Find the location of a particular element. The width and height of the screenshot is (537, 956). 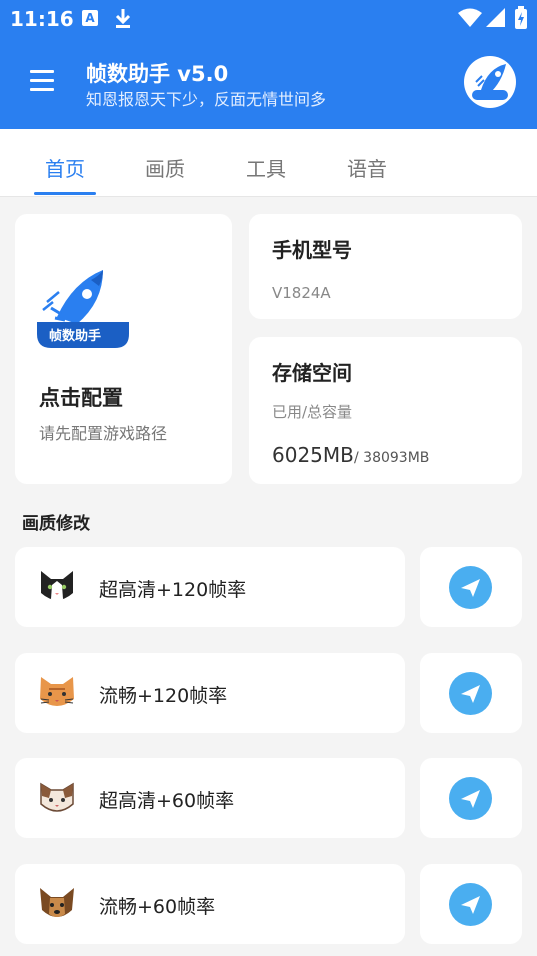

quality-option-row: 流畅+120帧率 is located at coordinates (210, 693).